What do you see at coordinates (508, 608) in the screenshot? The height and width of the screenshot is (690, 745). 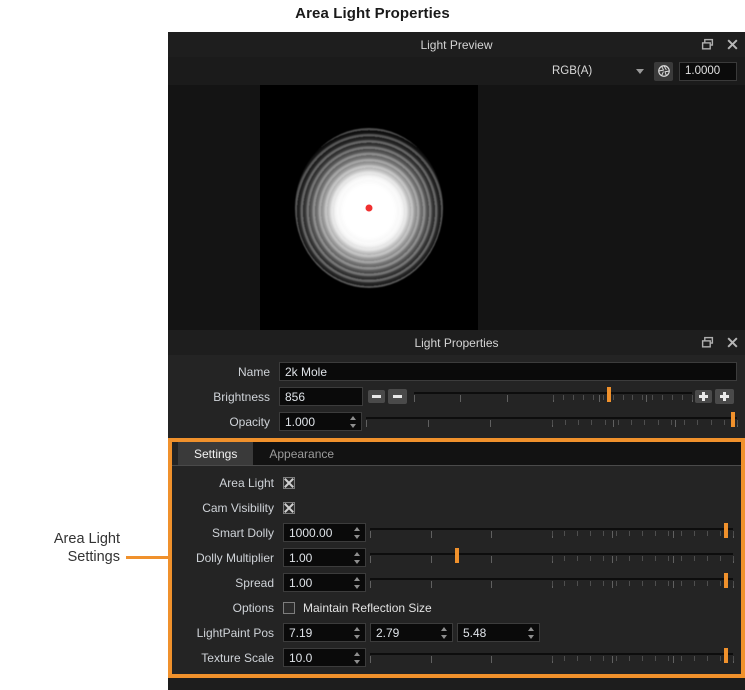 I see `maintain-reflection-size-cell: Maintain Reflection Size` at bounding box center [508, 608].